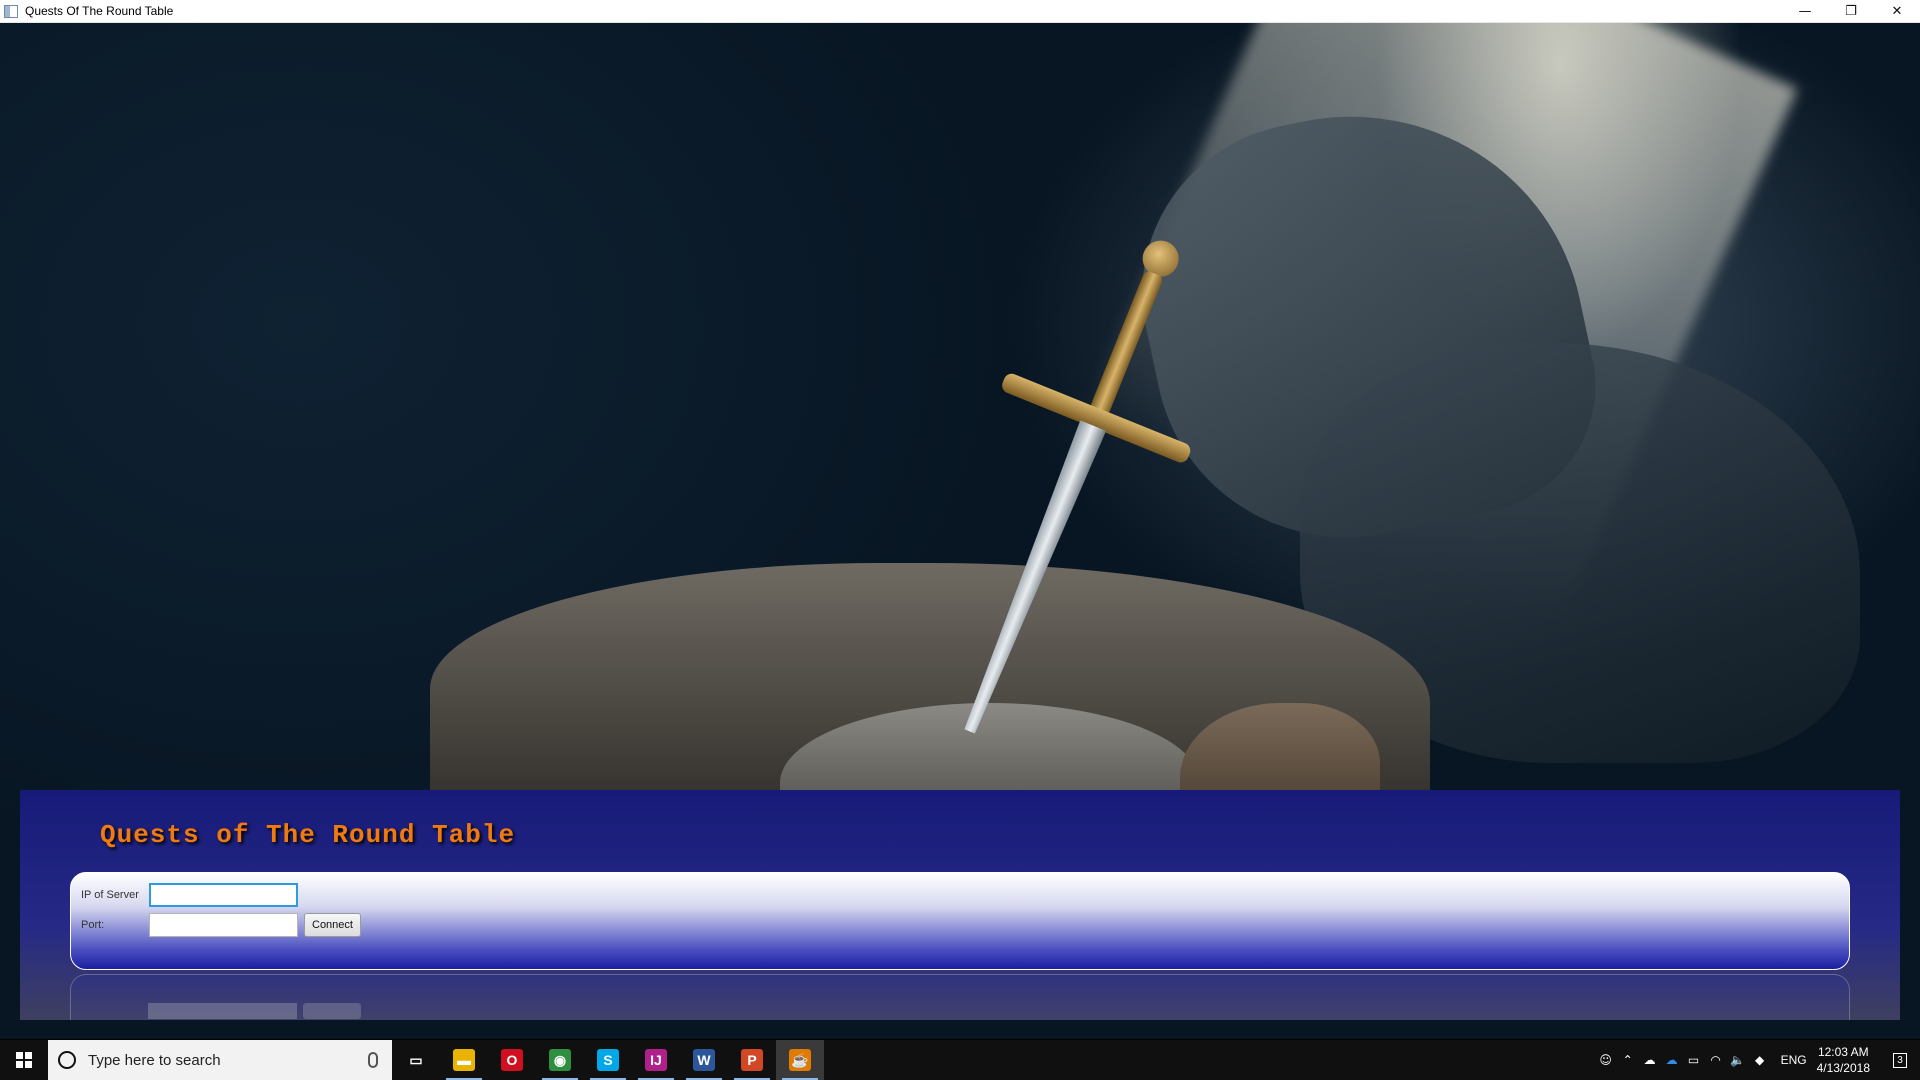 The height and width of the screenshot is (1080, 1920). Describe the element at coordinates (1716, 1060) in the screenshot. I see `wifi-icon: ◠` at that location.